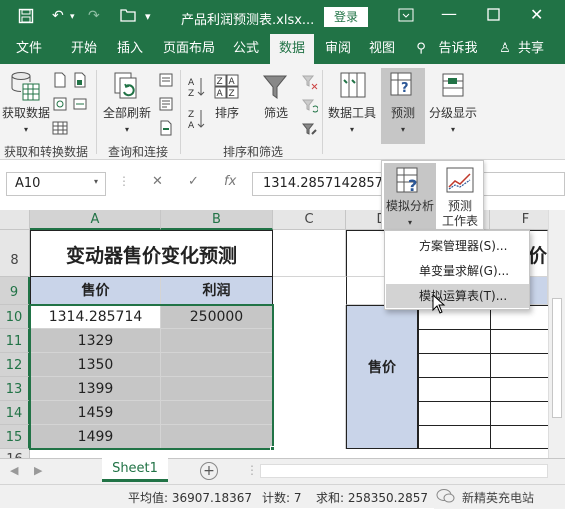 This screenshot has height=509, width=565. Describe the element at coordinates (449, 13) in the screenshot. I see `minimize-icon: —` at that location.